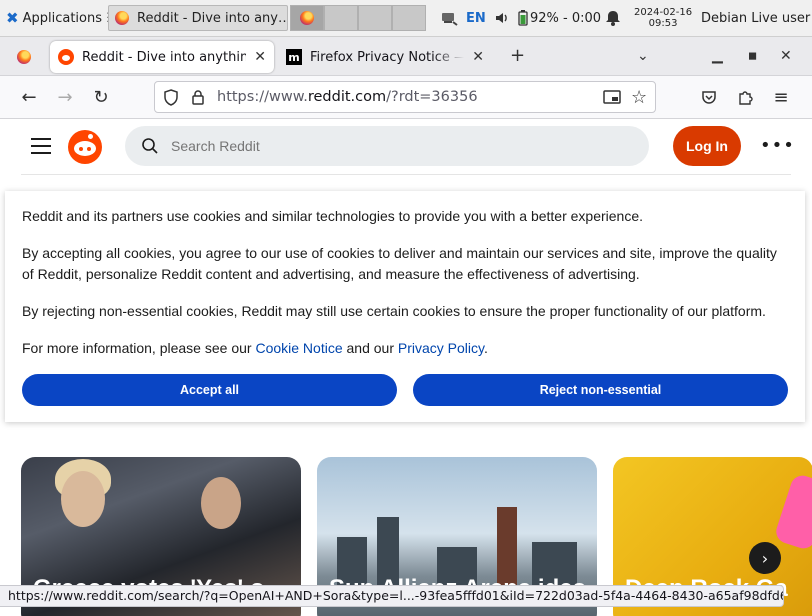  What do you see at coordinates (717, 56) in the screenshot?
I see `minimize-window-icon: ▁` at bounding box center [717, 56].